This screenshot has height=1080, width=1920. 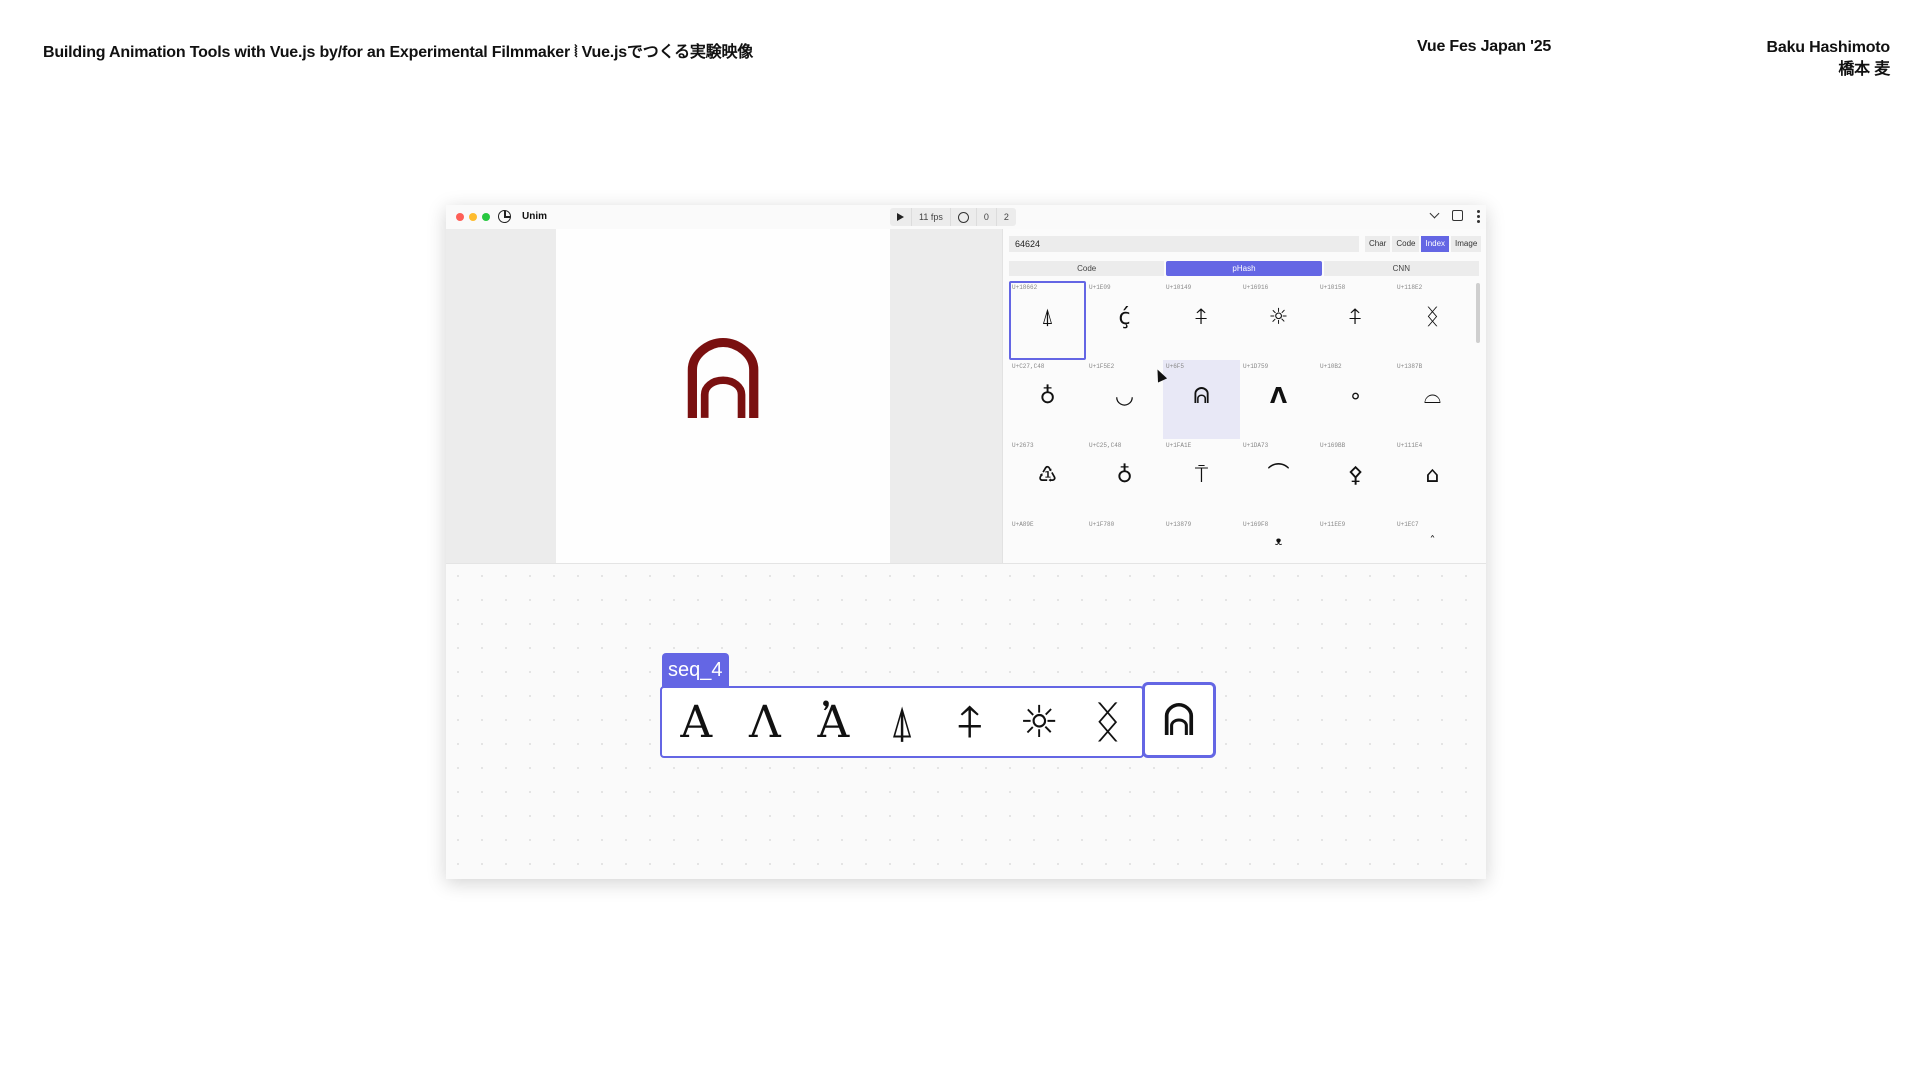 I want to click on glyph-cell: U+1E09 ḉ, so click(x=1124, y=320).